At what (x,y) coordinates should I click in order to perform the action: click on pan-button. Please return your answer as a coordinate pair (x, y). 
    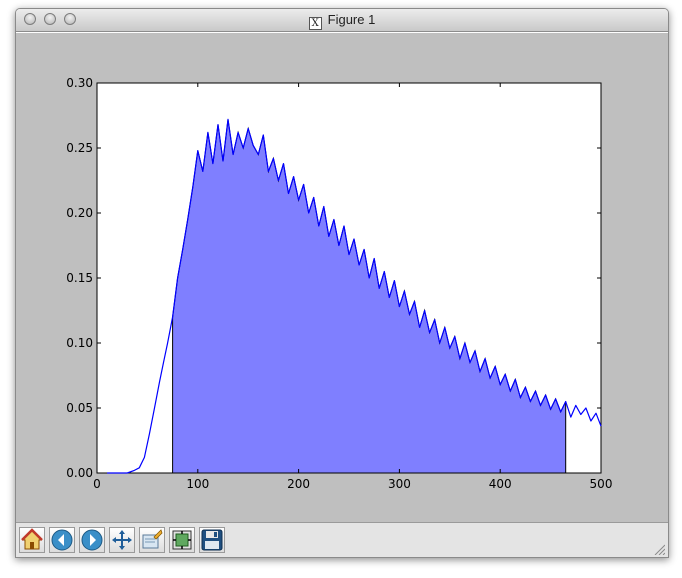
    Looking at the image, I should click on (122, 540).